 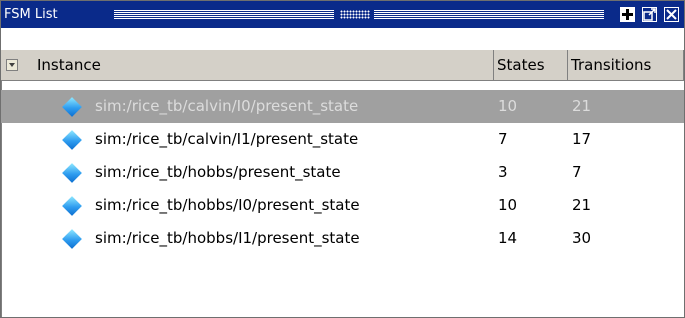 What do you see at coordinates (224, 14) in the screenshot?
I see `drag-grip-left` at bounding box center [224, 14].